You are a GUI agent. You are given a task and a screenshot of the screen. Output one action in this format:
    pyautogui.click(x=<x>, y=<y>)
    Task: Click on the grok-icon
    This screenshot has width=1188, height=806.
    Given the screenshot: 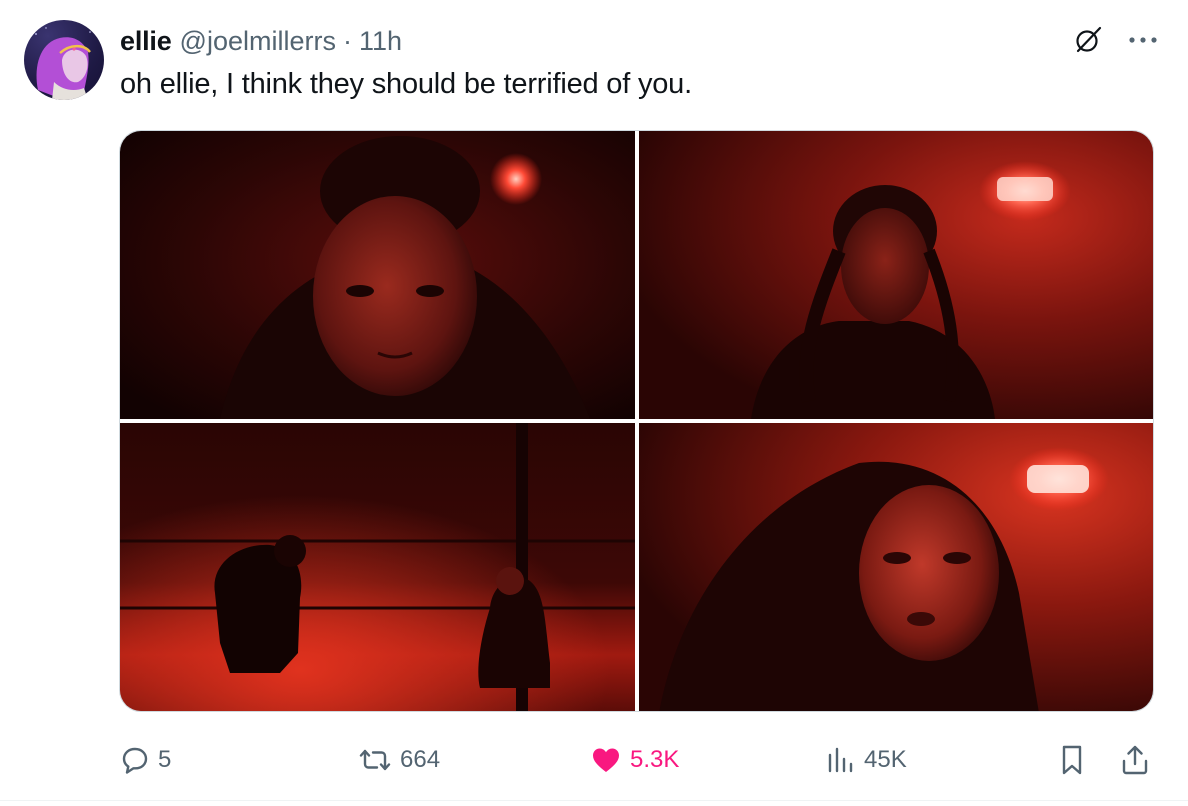 What is the action you would take?
    pyautogui.click(x=1088, y=40)
    